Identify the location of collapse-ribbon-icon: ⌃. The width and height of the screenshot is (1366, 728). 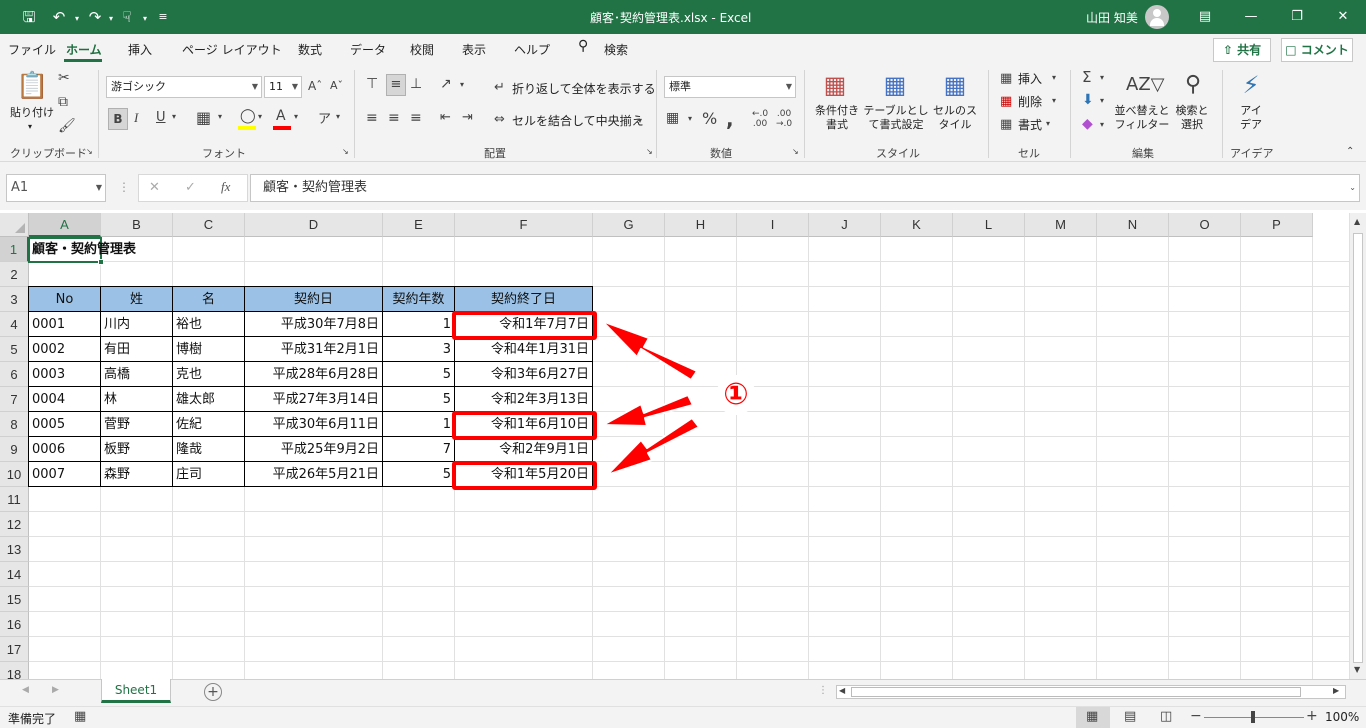
(1350, 151).